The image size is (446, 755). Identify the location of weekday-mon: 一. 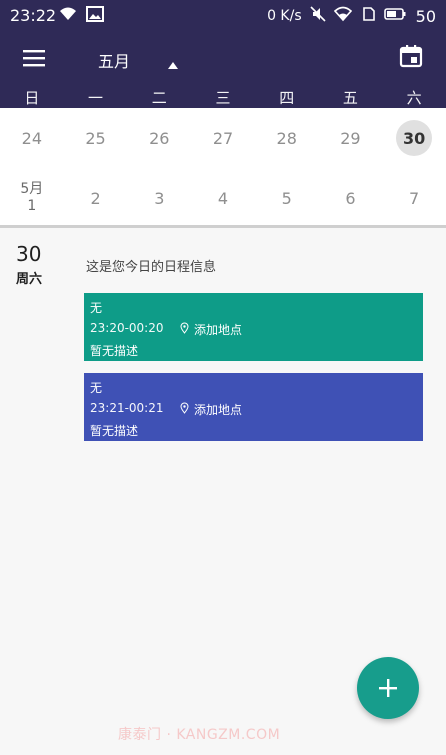
(96, 97).